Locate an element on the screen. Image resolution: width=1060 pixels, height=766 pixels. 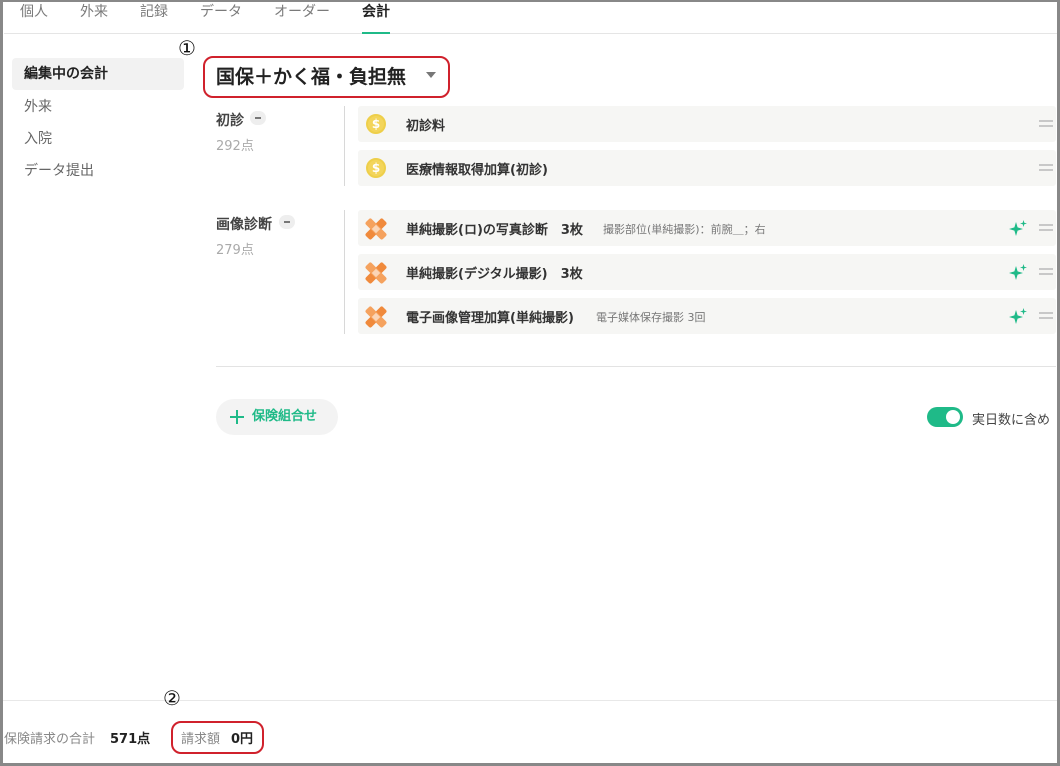
sidebar-item-data-submission: データ提出 is located at coordinates (98, 171).